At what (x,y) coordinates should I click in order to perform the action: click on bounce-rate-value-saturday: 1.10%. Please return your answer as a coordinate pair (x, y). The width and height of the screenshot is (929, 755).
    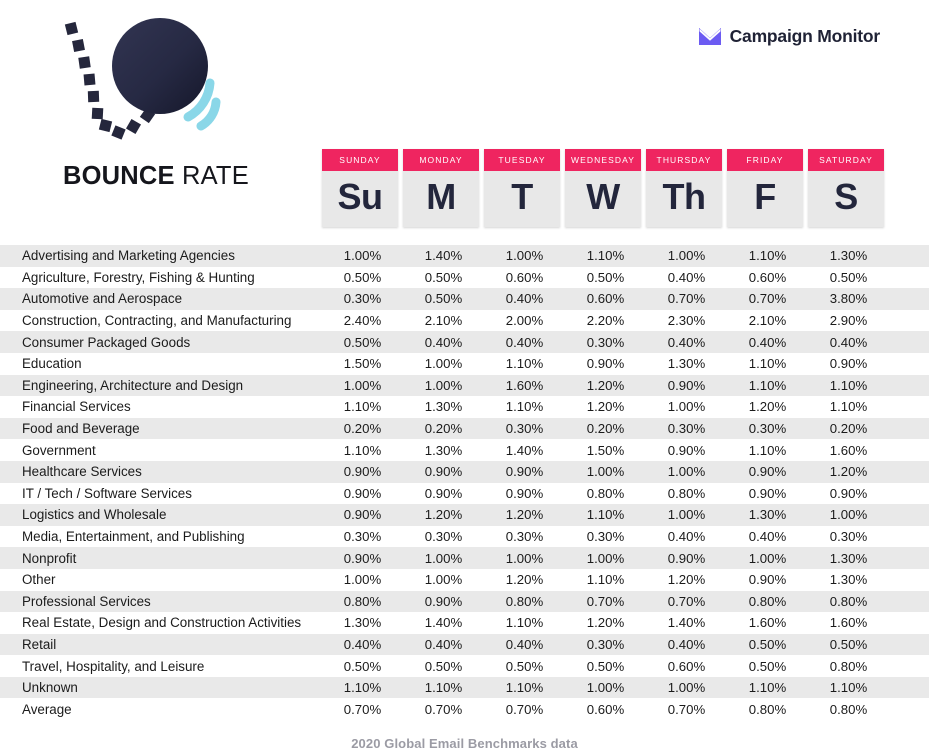
    Looking at the image, I should click on (848, 407).